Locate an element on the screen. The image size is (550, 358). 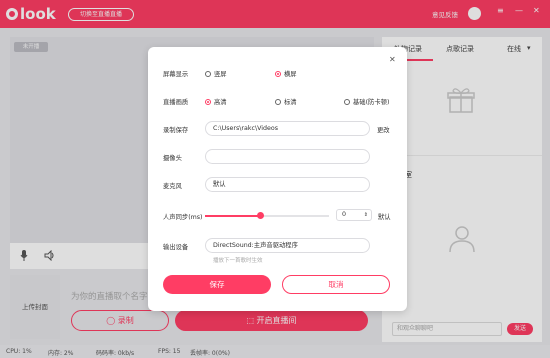
output-label: 输出设备 is located at coordinates (176, 247).